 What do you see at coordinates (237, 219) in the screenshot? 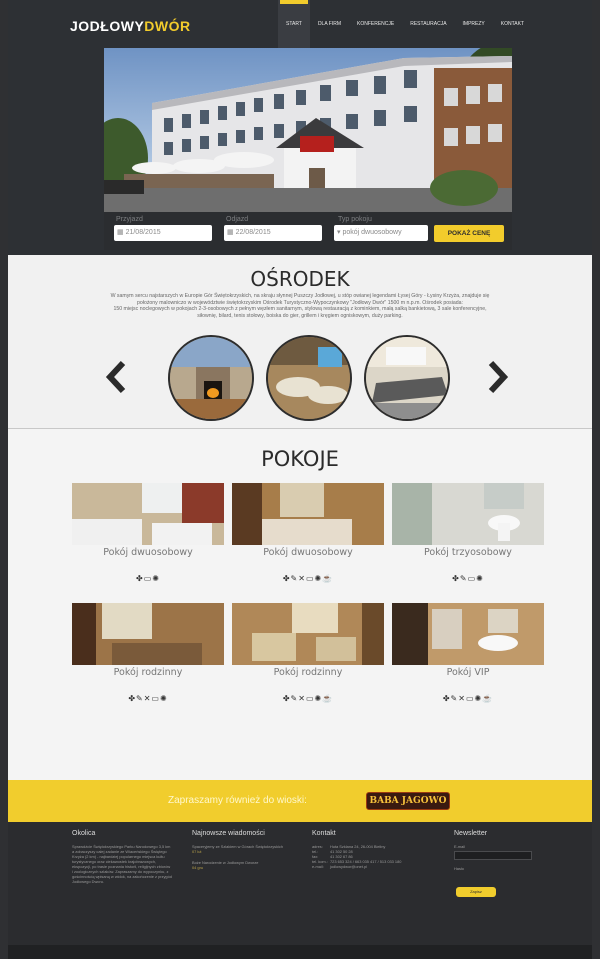
I see `departure-label: Odjazd` at bounding box center [237, 219].